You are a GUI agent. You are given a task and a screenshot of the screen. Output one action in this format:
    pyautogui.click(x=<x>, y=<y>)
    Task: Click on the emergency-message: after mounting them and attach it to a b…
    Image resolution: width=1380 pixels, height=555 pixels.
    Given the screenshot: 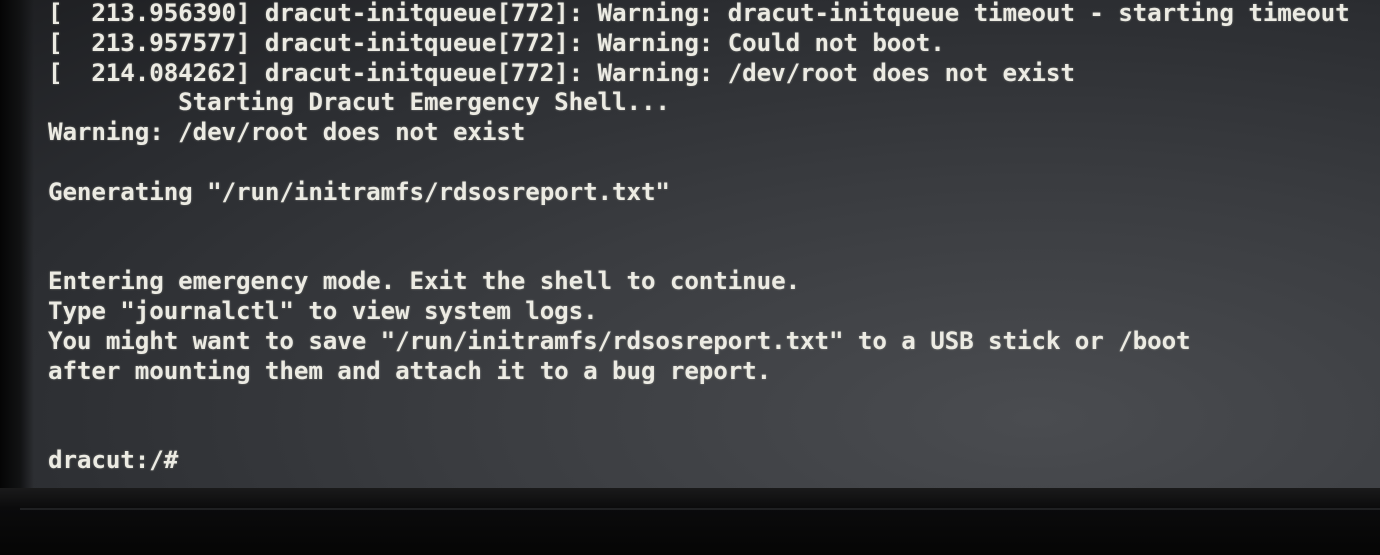 What is the action you would take?
    pyautogui.click(x=410, y=370)
    